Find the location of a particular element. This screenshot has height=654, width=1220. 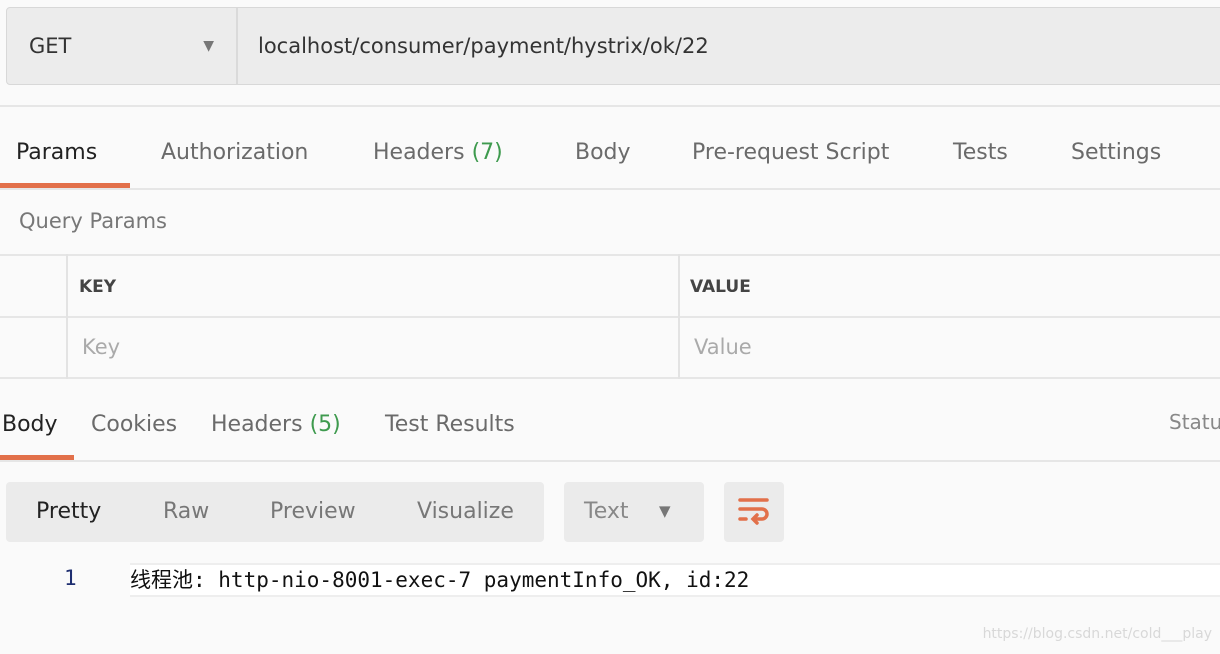

tab-params: Params is located at coordinates (56, 152).